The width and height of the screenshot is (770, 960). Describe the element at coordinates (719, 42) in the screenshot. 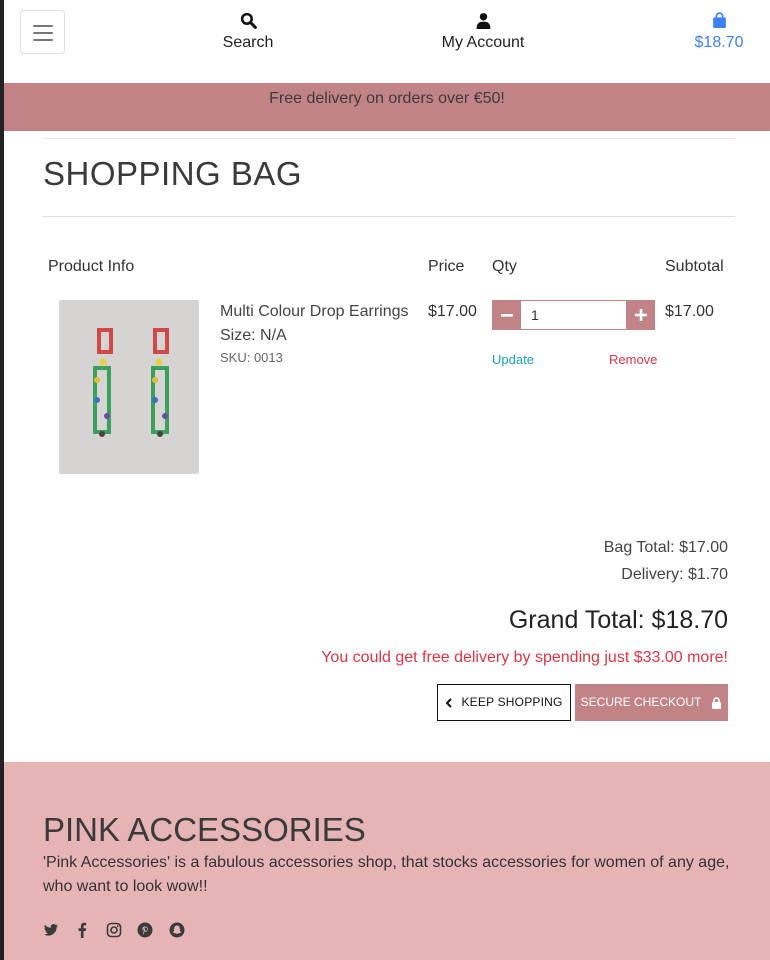

I see `nav-bag-total: $18.70` at that location.